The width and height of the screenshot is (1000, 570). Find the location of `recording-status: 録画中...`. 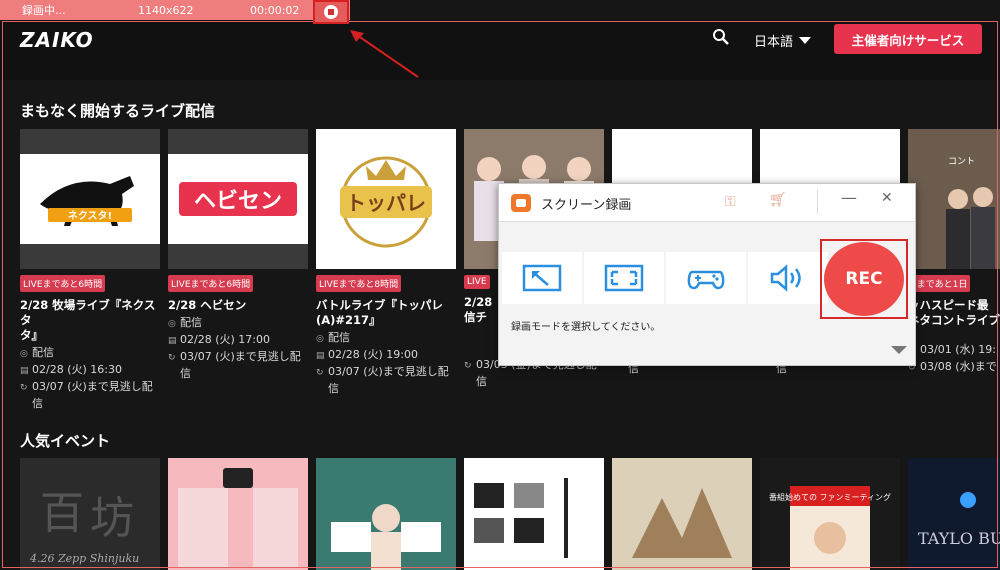

recording-status: 録画中... is located at coordinates (44, 10).